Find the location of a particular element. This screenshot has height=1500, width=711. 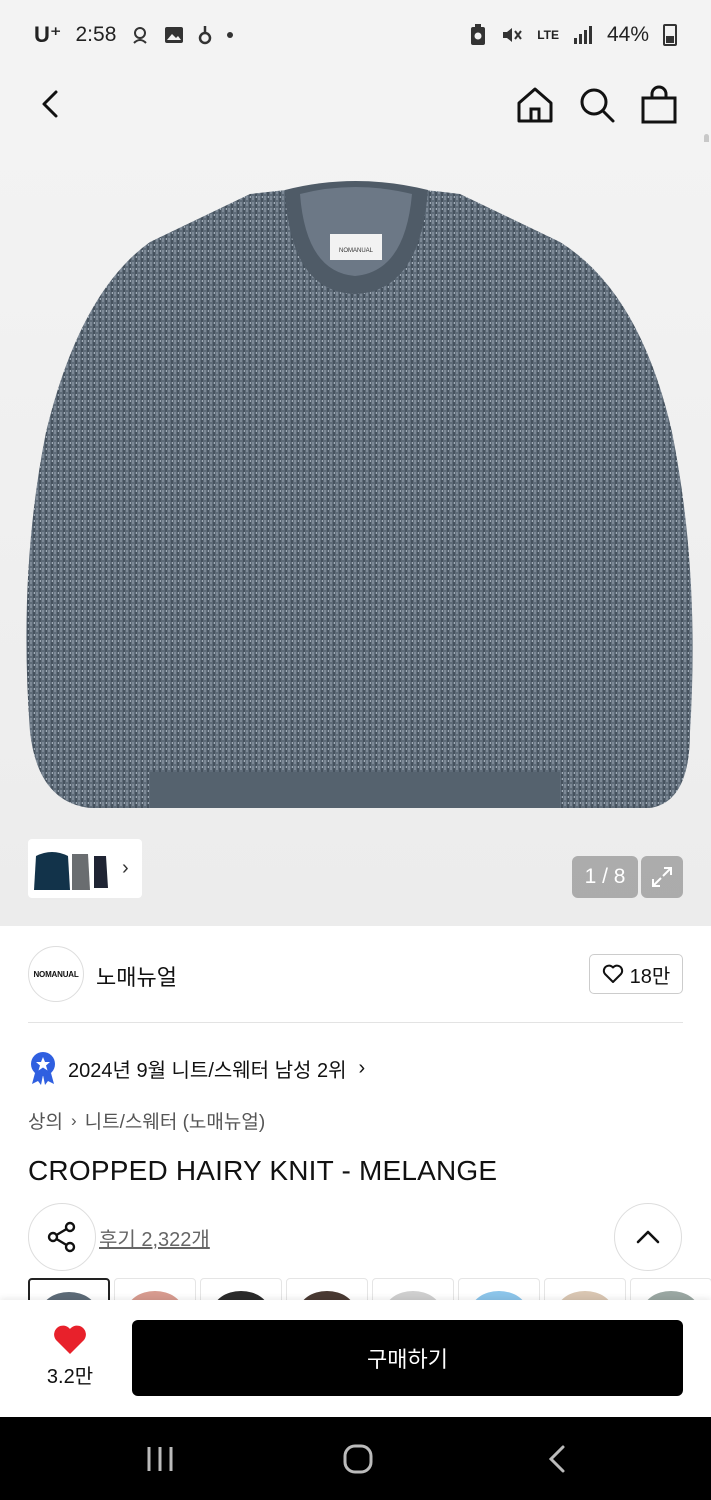

status-right: LTE 44% is located at coordinates (573, 35).